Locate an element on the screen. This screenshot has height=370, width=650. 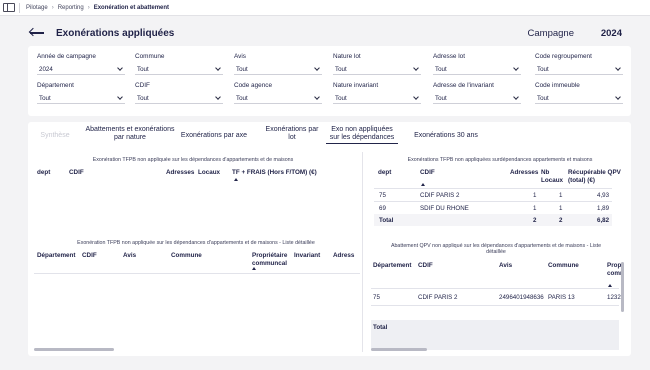
total-row is located at coordinates (495, 335).